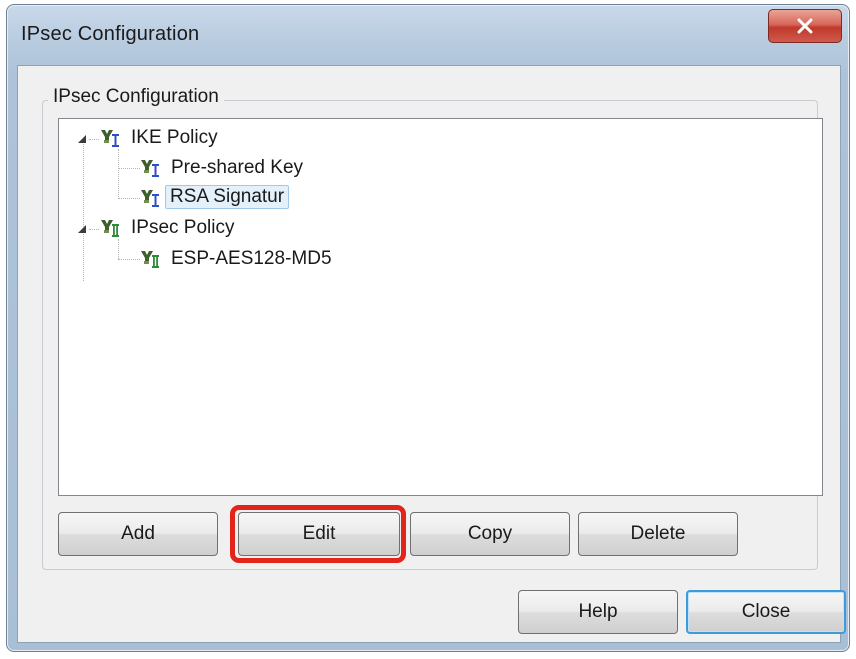 The height and width of the screenshot is (659, 856). Describe the element at coordinates (428, 35) in the screenshot. I see `title-bar: IPsec Configuration` at that location.